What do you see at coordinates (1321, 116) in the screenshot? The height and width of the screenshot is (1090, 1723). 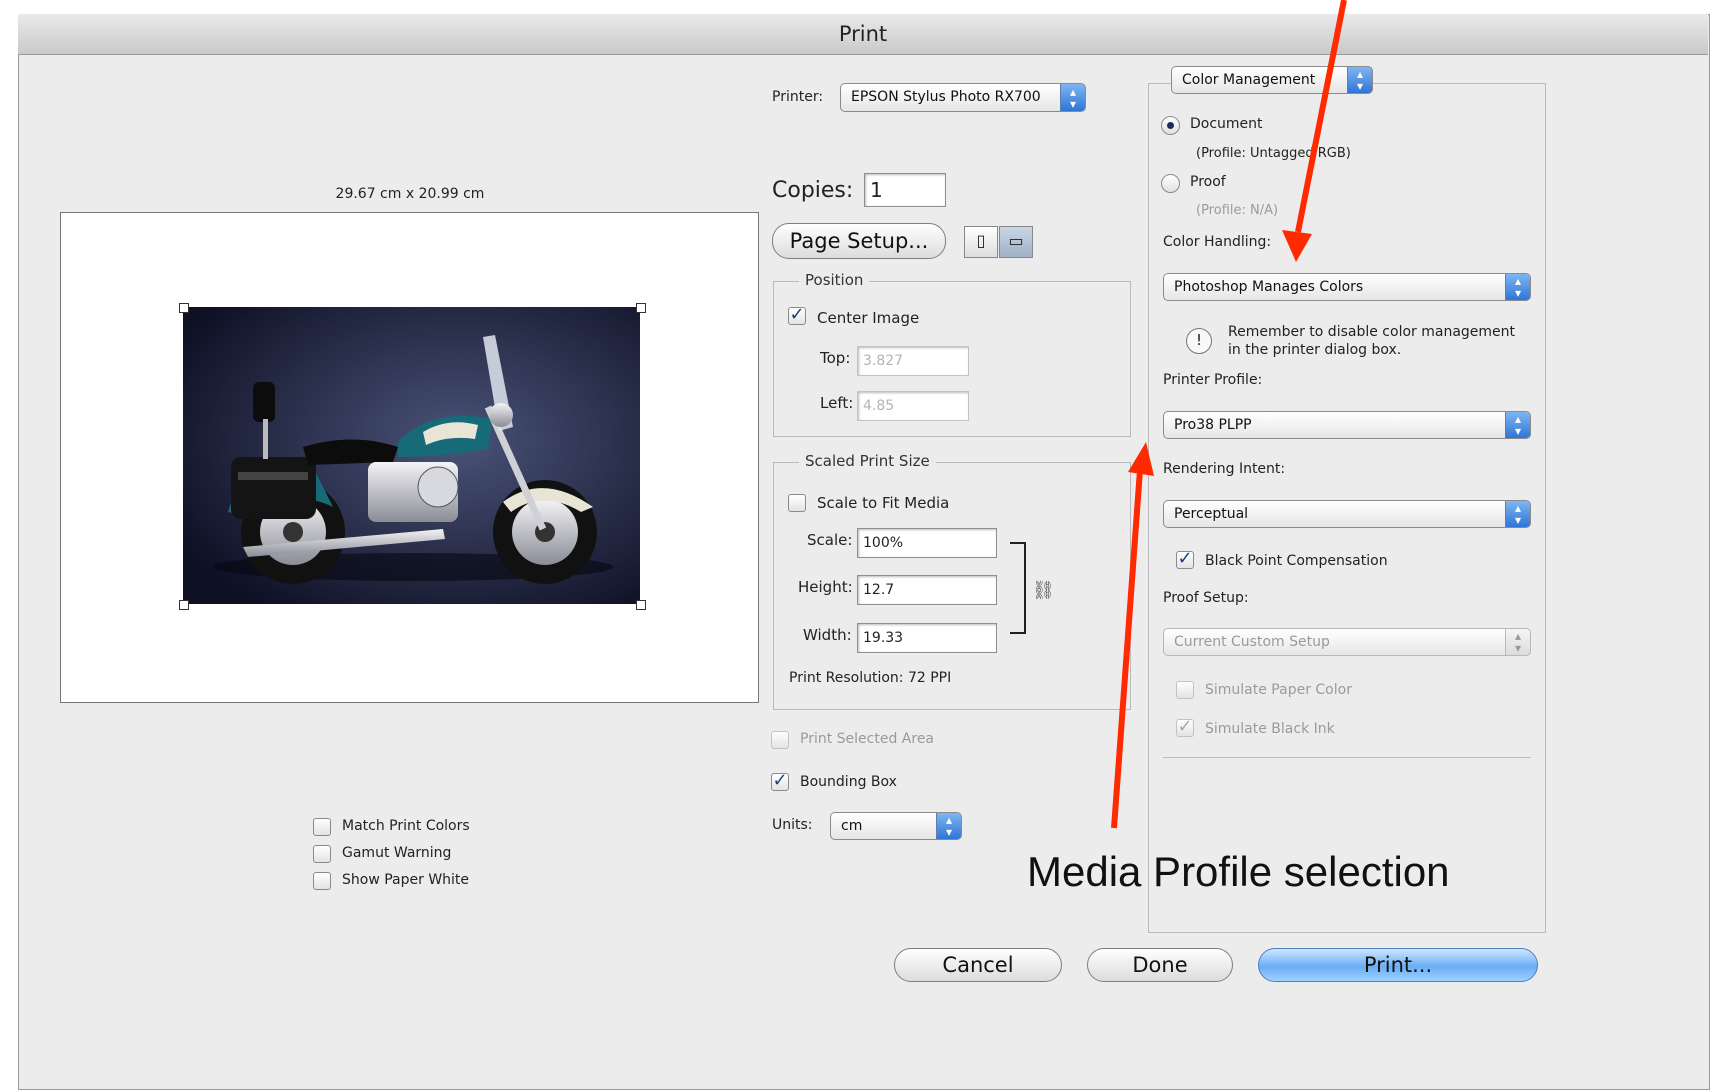 I see `arrow-to-color-handling` at bounding box center [1321, 116].